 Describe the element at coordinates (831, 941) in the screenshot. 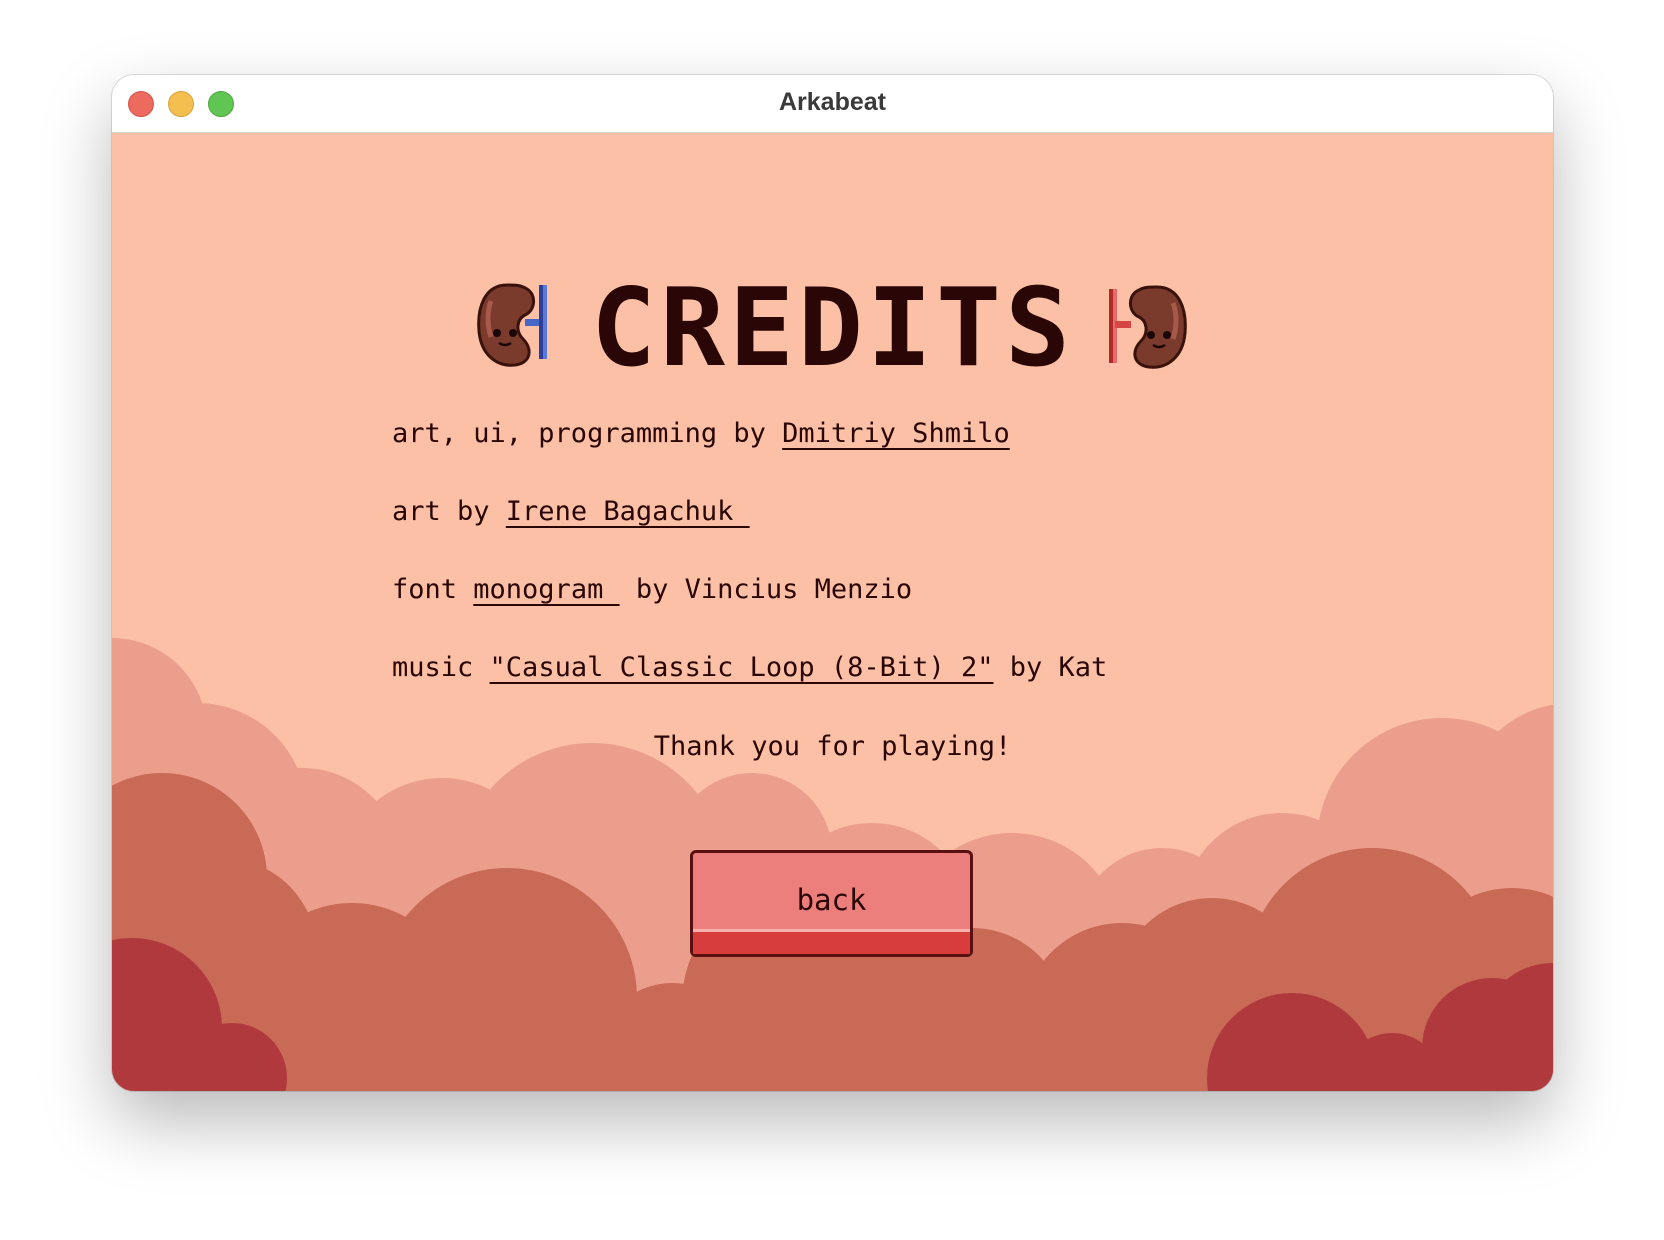

I see `button-base` at that location.